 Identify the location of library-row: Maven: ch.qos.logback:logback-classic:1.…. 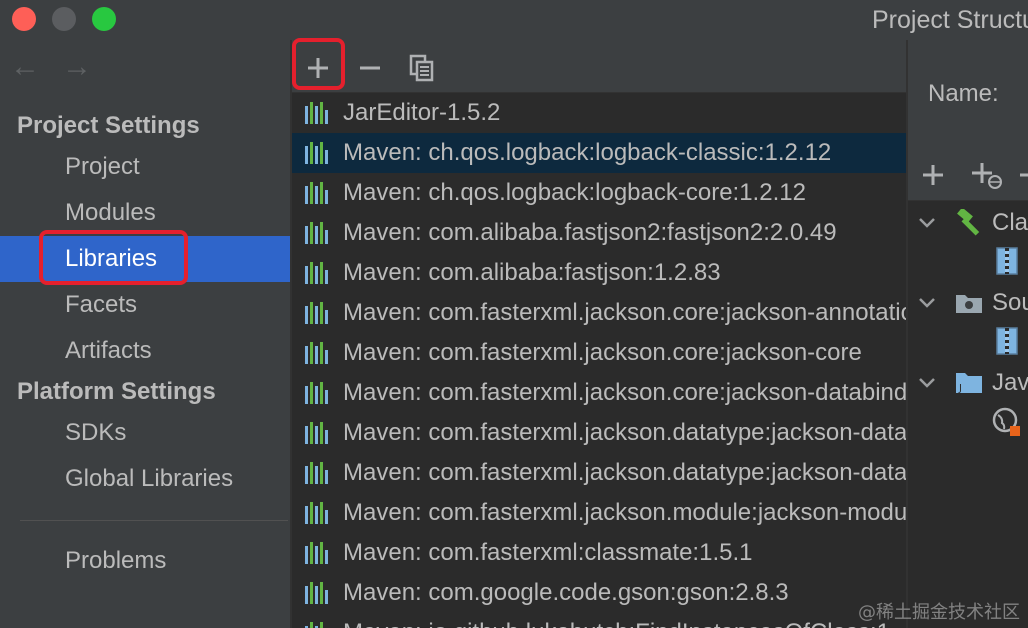
(599, 153).